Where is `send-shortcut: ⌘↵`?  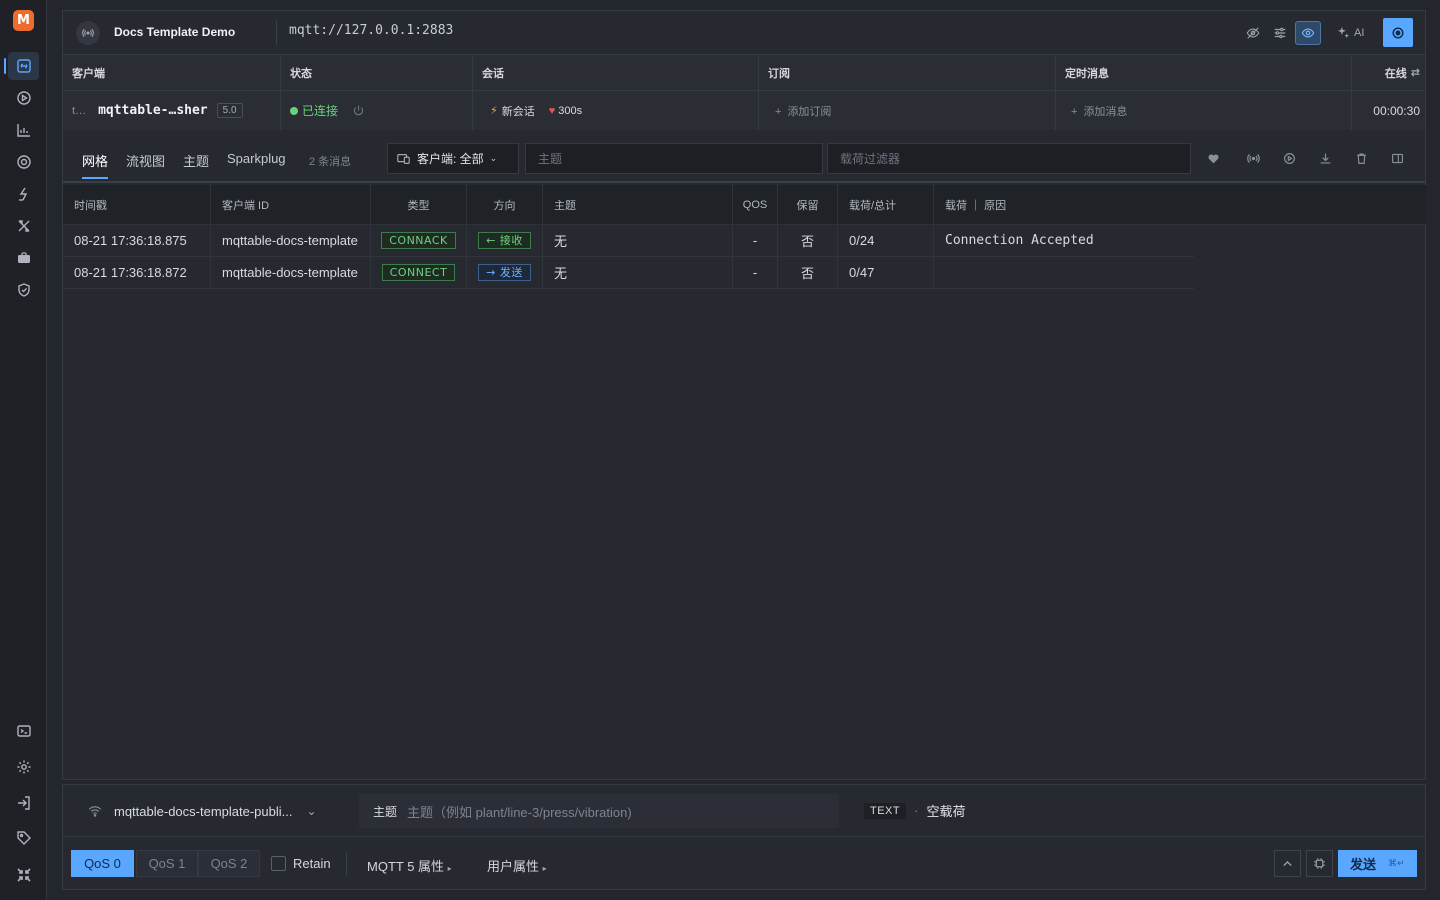
send-shortcut: ⌘↵ is located at coordinates (1396, 863).